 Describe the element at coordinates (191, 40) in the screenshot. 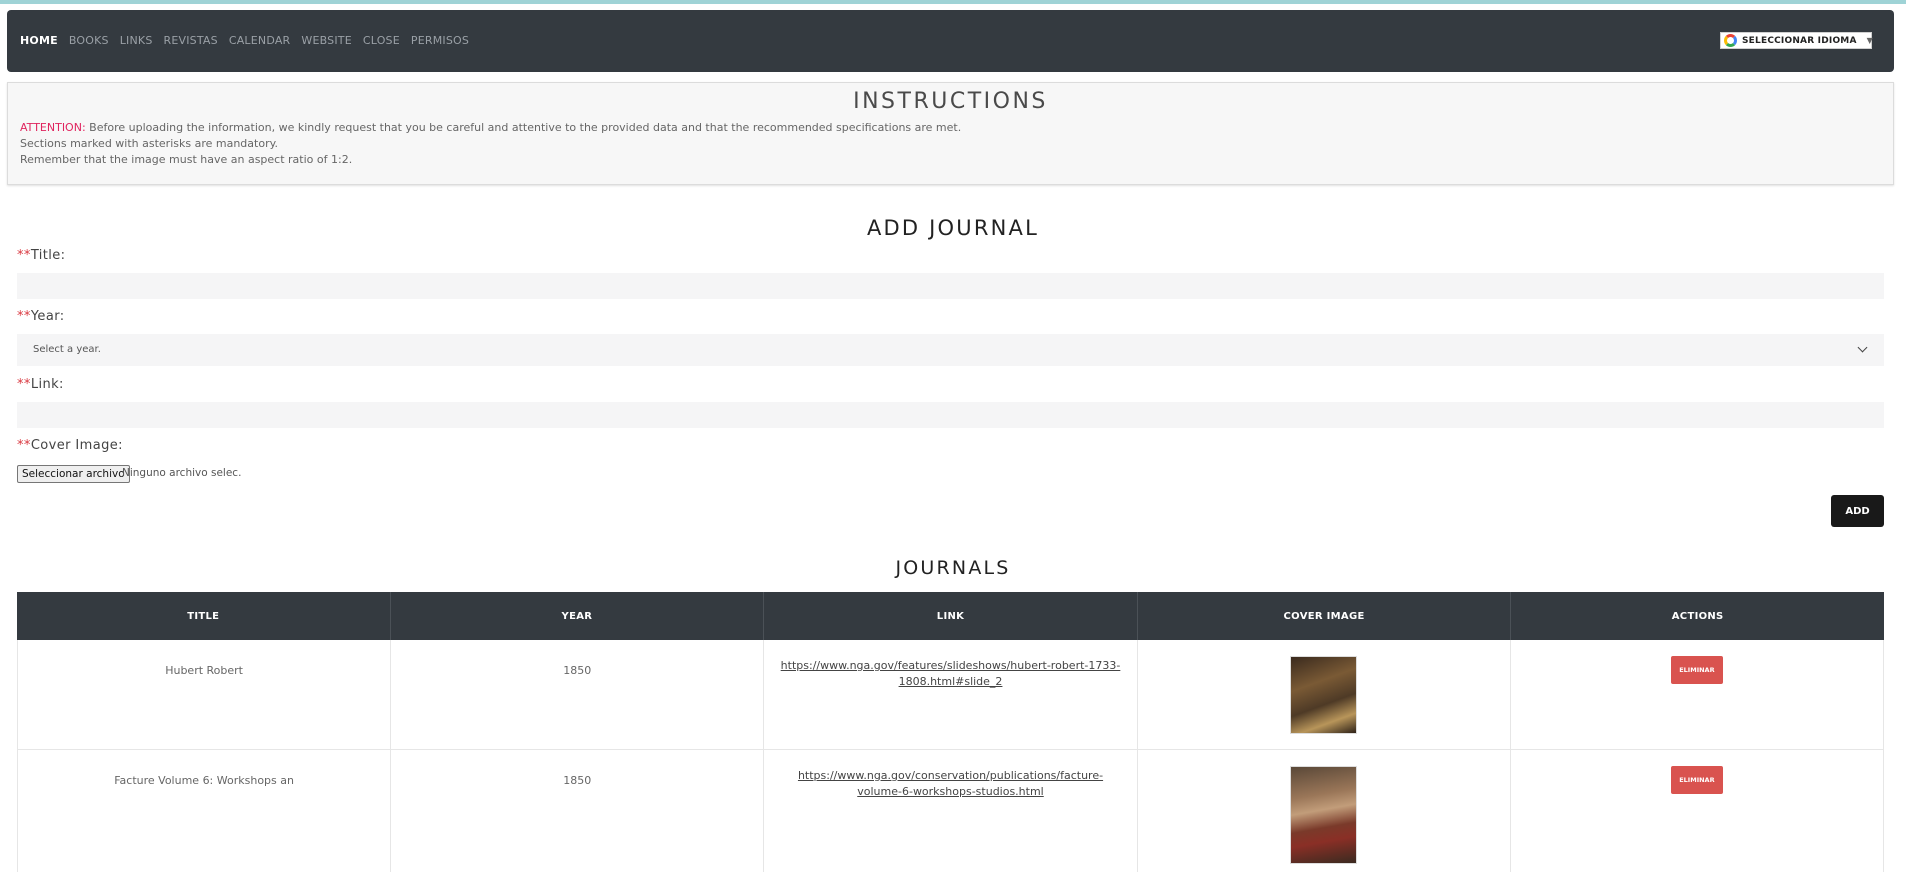

I see `nav-revistas: REVISTAS` at that location.